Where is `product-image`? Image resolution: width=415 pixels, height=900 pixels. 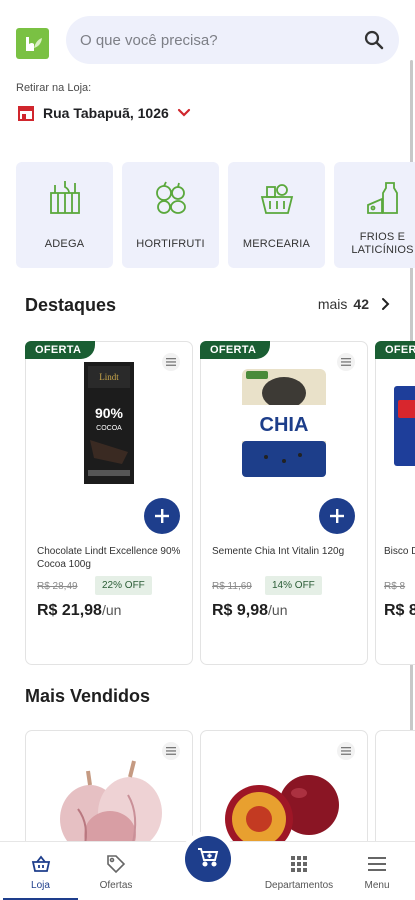 product-image is located at coordinates (404, 426).